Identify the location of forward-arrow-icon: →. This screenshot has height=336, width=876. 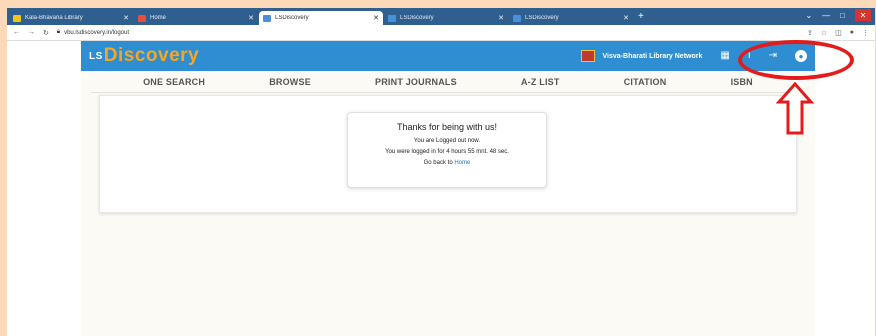
(31, 32).